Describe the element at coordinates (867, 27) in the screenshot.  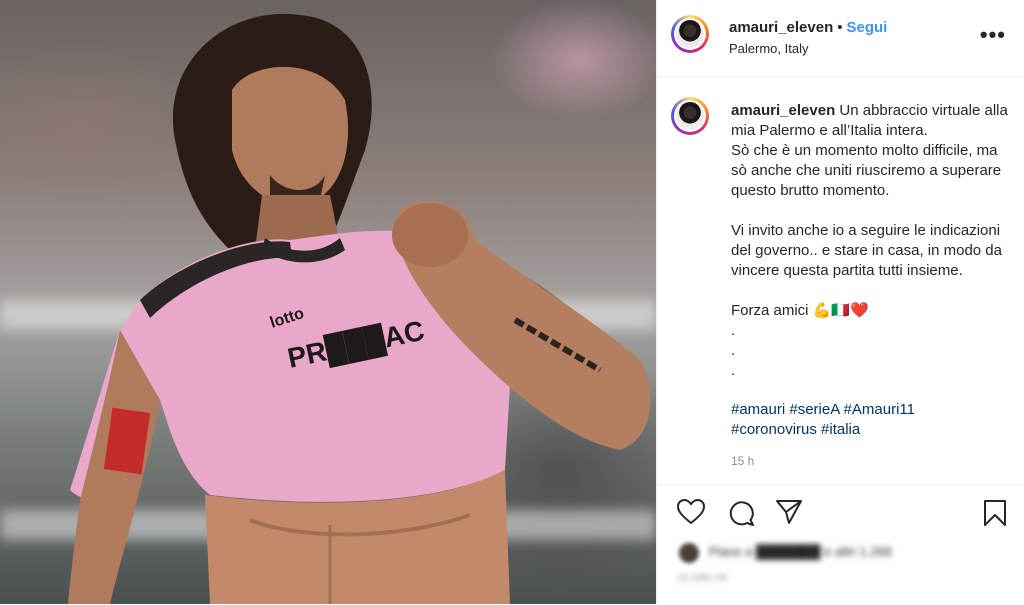
I see `follow-button: Segui` at that location.